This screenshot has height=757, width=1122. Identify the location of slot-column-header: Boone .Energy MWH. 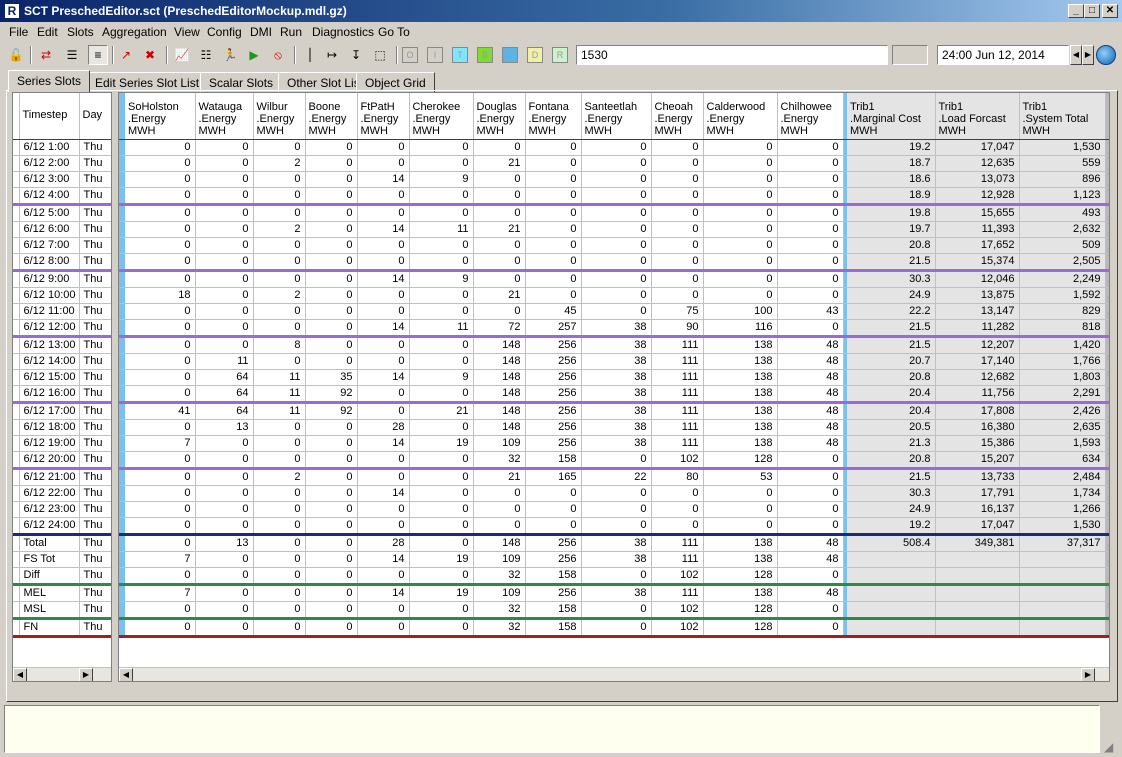
(331, 116).